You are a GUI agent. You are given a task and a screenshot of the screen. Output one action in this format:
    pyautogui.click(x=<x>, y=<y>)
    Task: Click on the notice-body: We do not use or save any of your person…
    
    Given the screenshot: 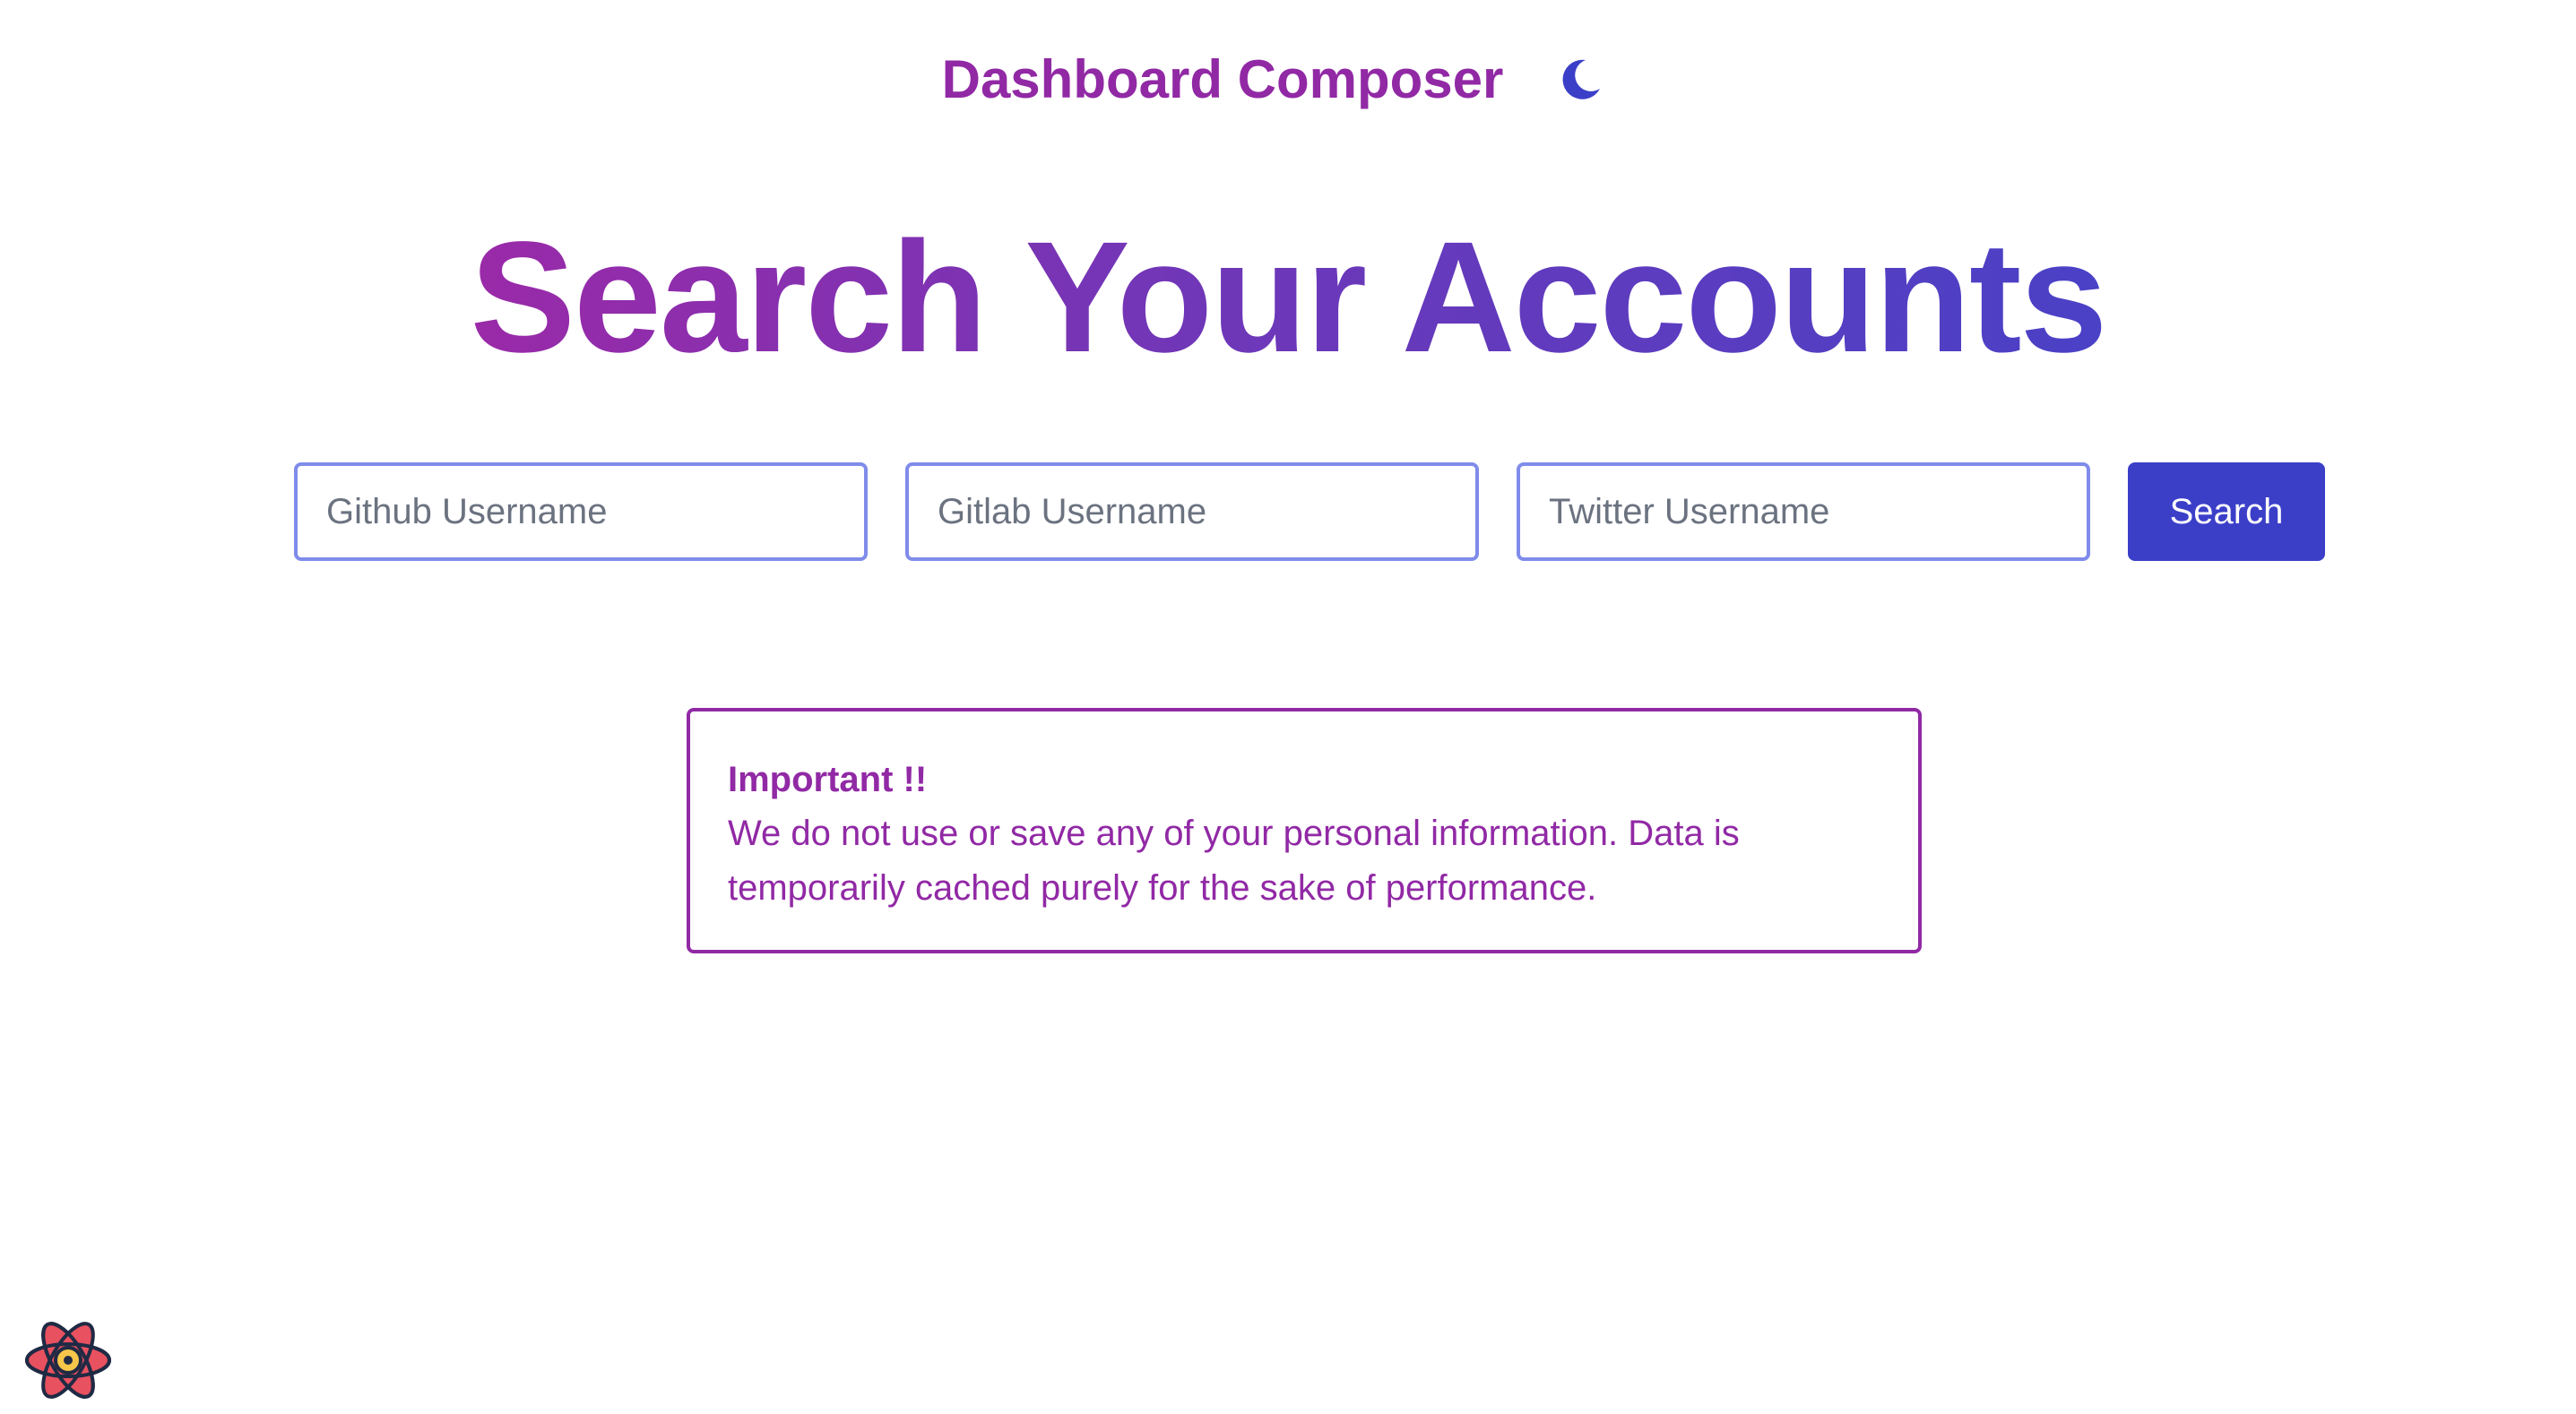 What is the action you would take?
    pyautogui.click(x=1234, y=861)
    